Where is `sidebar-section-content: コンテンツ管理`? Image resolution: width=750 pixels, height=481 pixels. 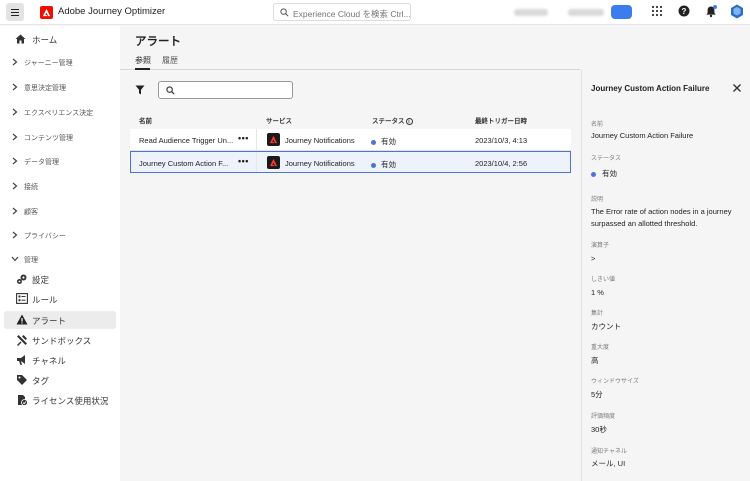 sidebar-section-content: コンテンツ管理 is located at coordinates (60, 137).